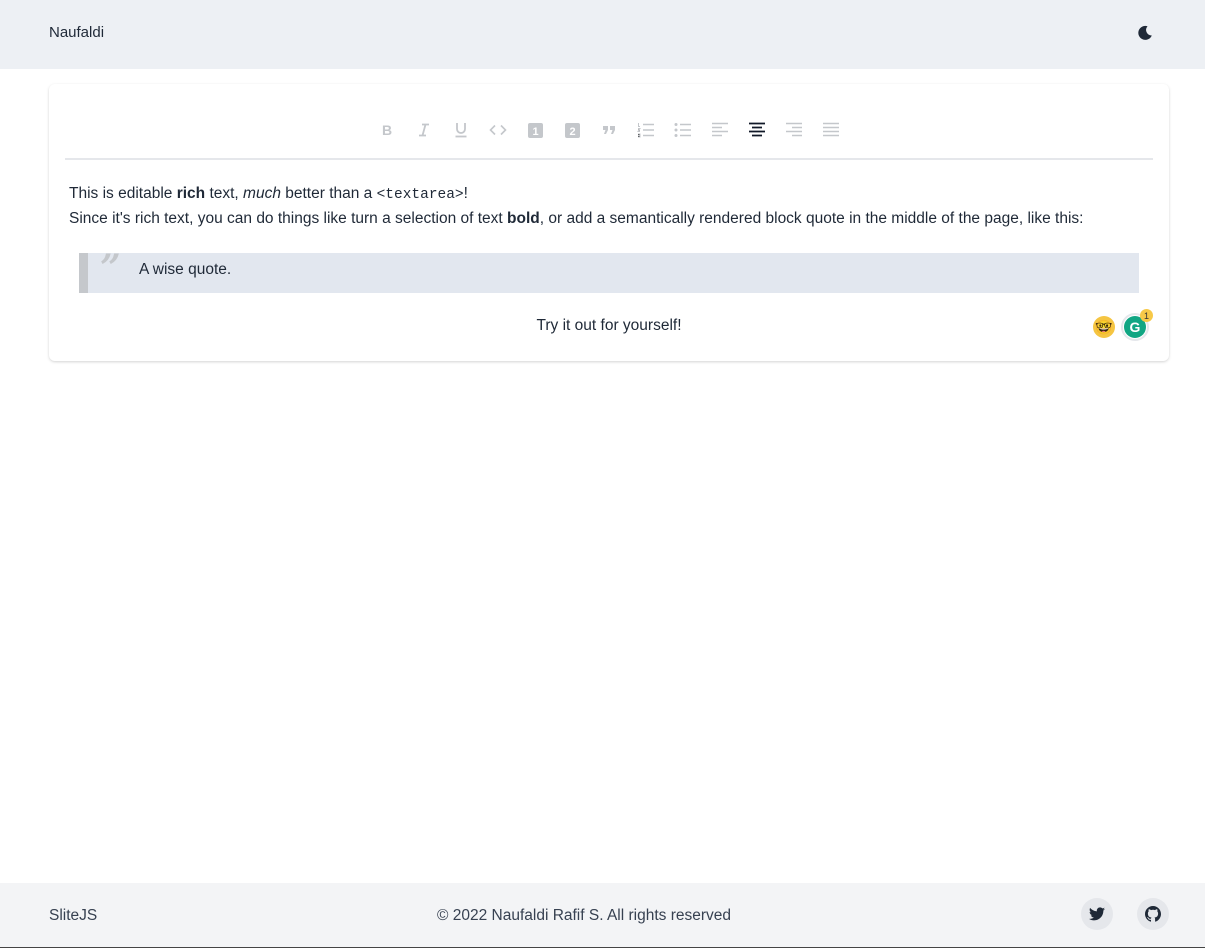 The width and height of the screenshot is (1205, 948). I want to click on align-justify-button, so click(831, 130).